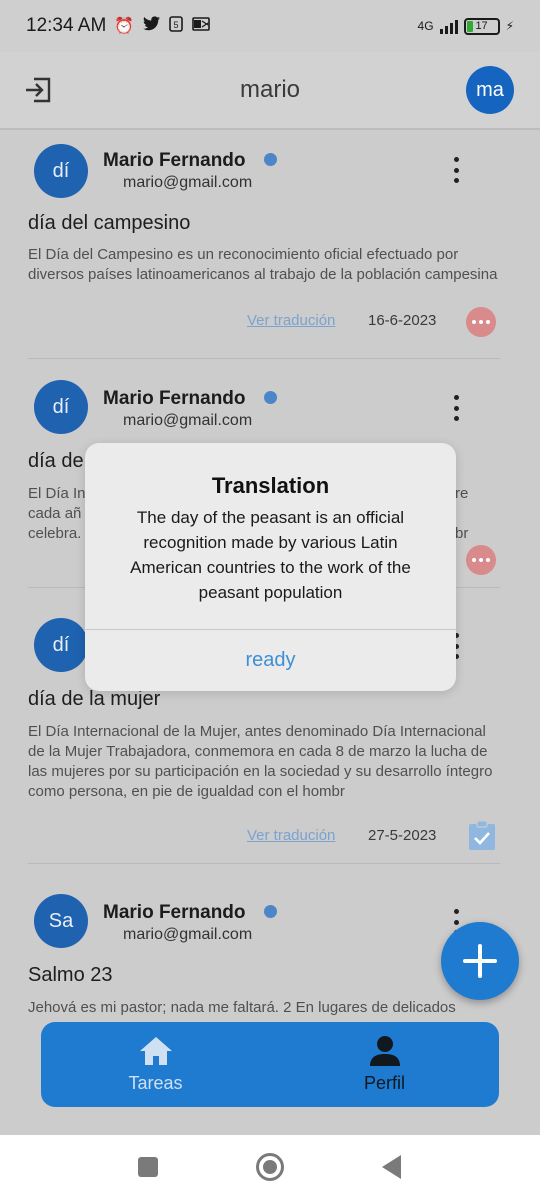  I want to click on post-title: Salmo 23, so click(70, 975).